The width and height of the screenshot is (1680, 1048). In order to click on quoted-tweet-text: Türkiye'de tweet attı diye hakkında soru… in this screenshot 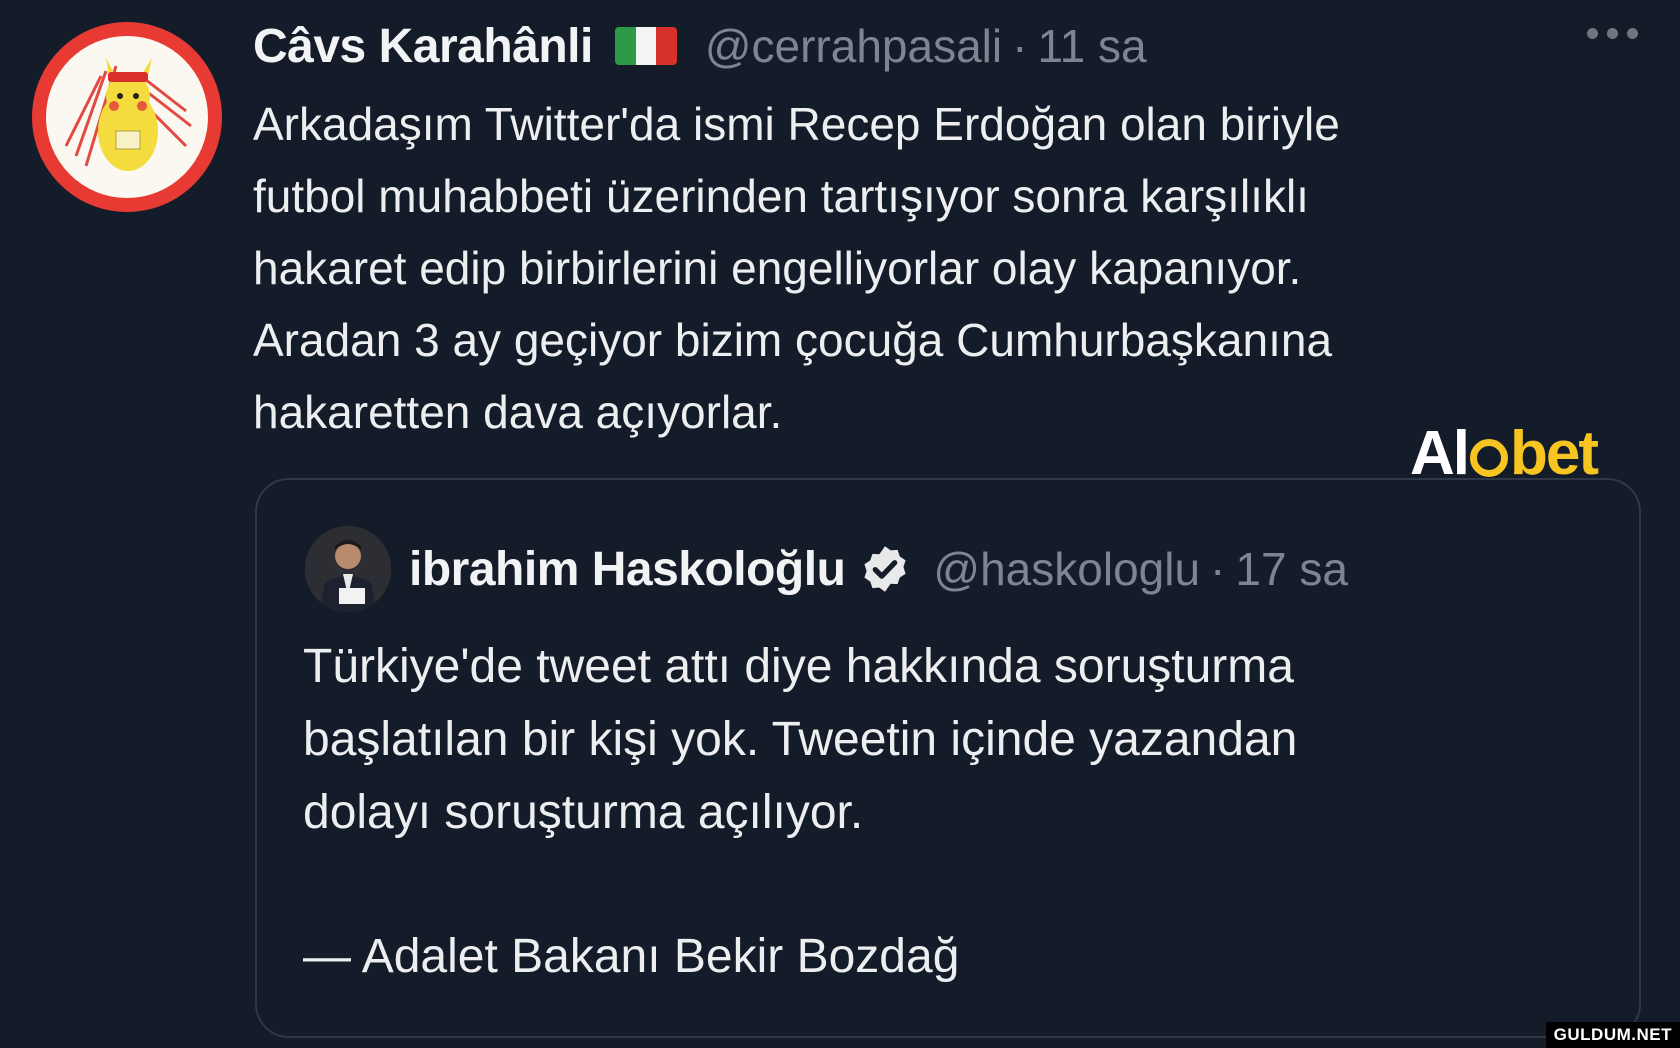, I will do `click(800, 739)`.